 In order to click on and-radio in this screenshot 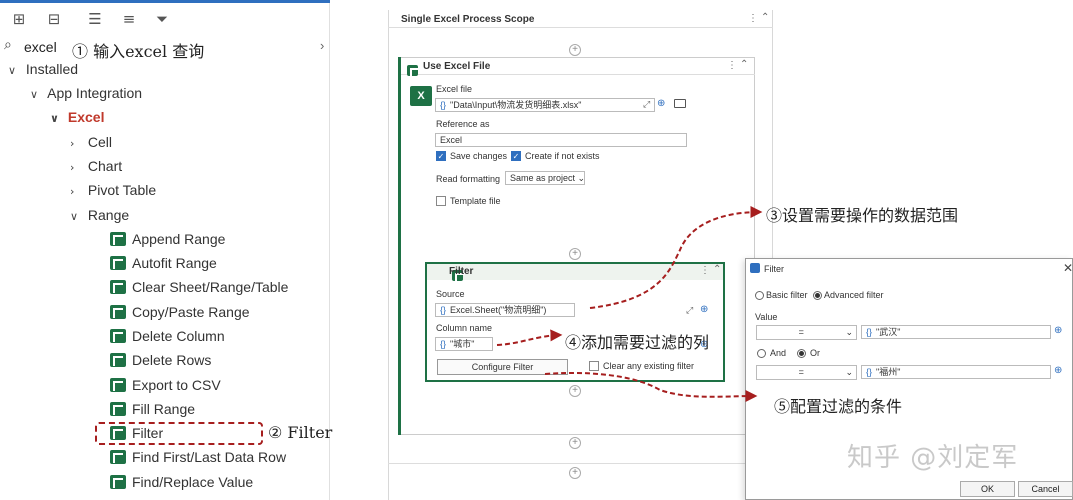, I will do `click(761, 353)`.